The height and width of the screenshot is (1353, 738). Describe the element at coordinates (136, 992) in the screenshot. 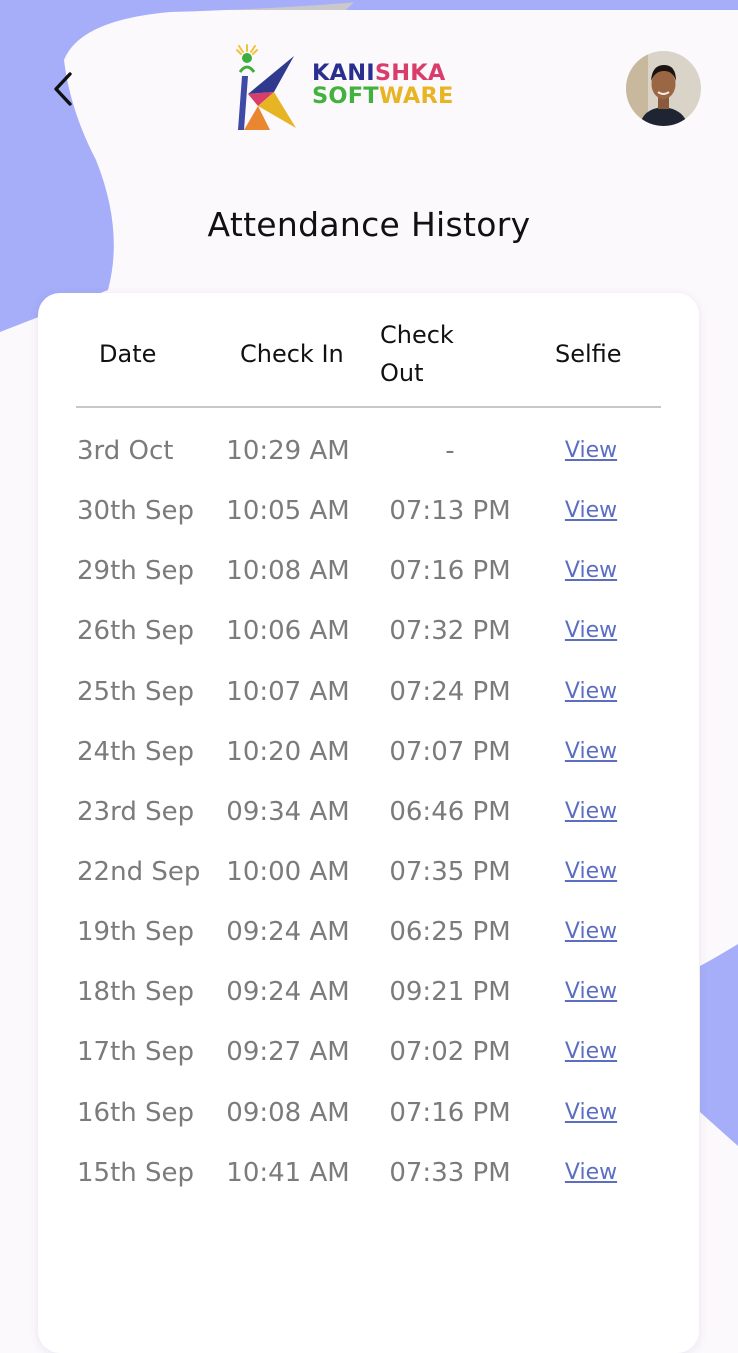

I see `row-date: 18th Sep` at that location.